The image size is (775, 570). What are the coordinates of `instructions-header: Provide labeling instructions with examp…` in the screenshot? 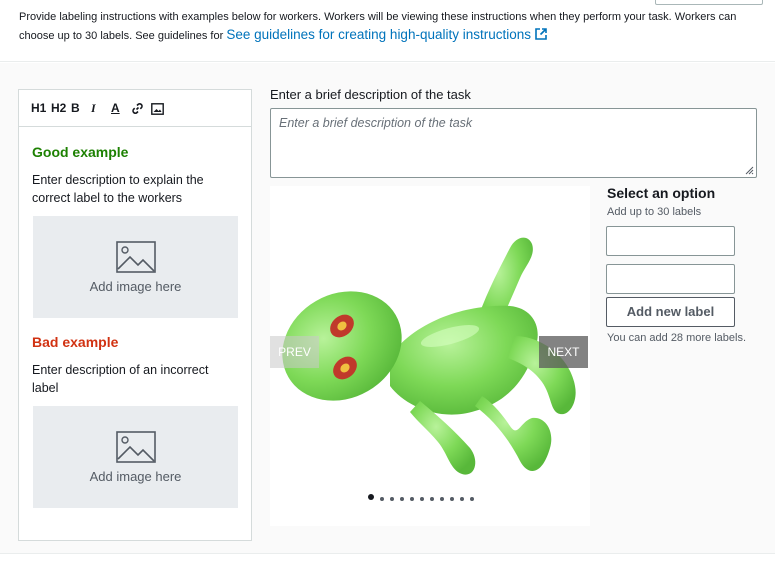 It's located at (387, 31).